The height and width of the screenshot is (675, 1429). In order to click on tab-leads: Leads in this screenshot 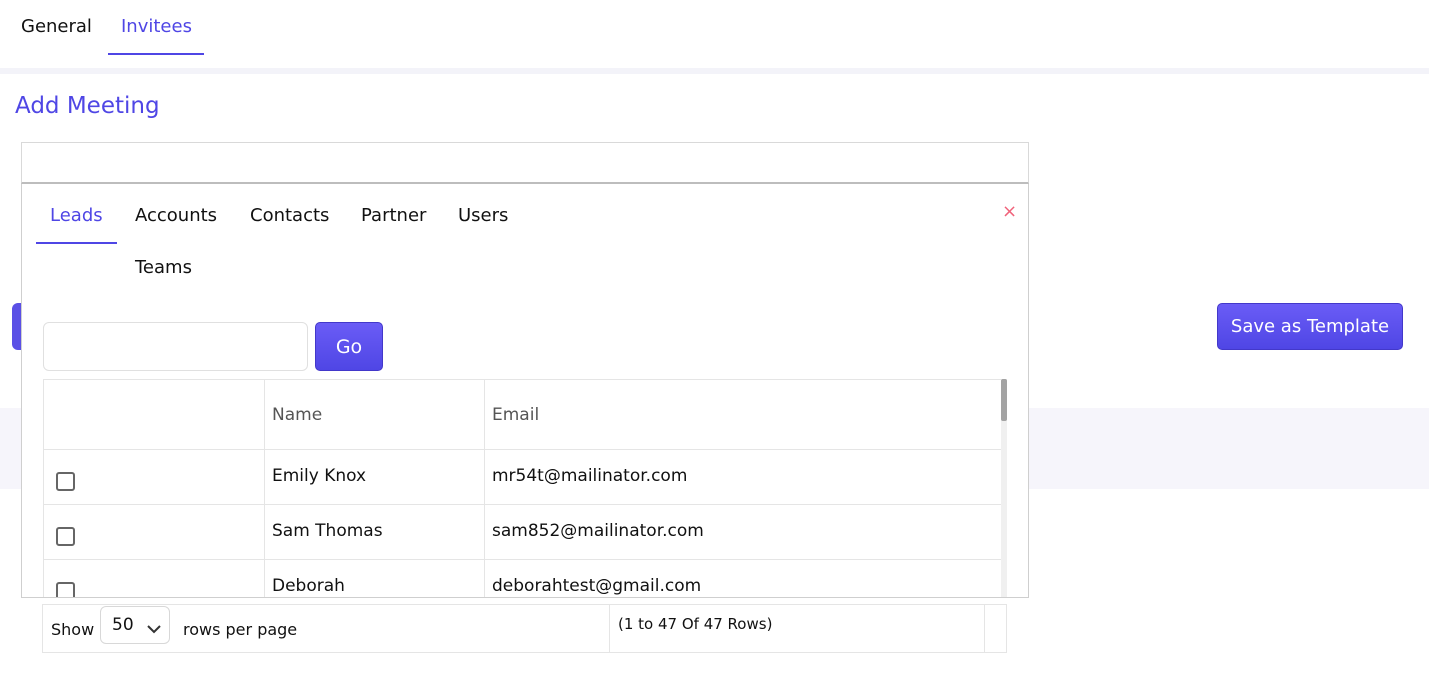, I will do `click(76, 216)`.